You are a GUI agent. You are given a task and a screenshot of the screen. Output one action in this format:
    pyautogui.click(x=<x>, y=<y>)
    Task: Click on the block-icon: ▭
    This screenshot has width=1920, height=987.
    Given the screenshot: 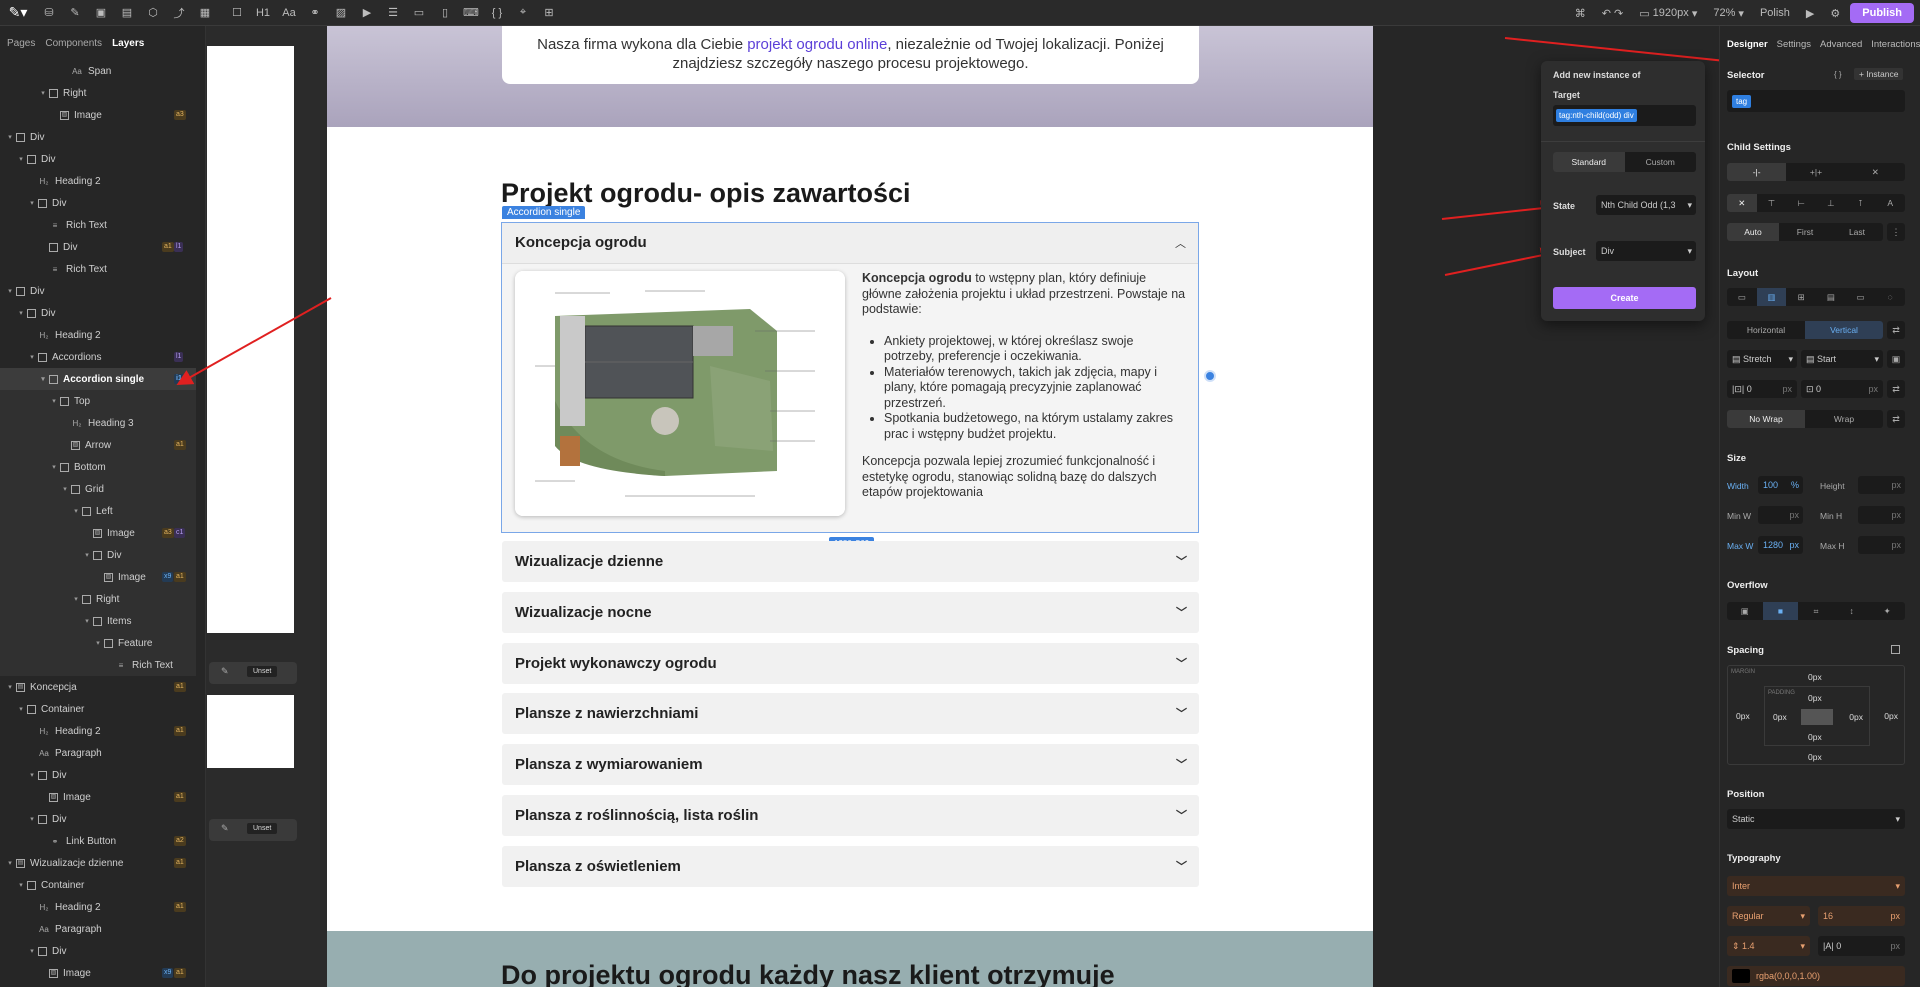 What is the action you would take?
    pyautogui.click(x=1742, y=297)
    